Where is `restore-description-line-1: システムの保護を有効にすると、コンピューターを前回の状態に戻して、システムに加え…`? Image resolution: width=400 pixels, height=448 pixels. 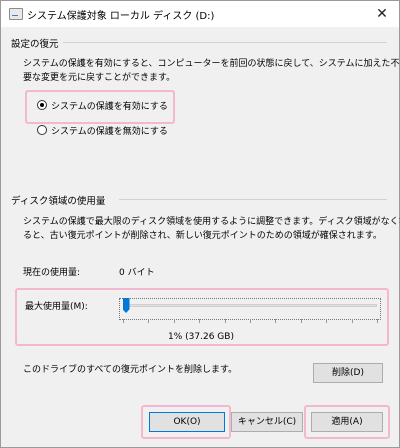 restore-description-line-1: システムの保護を有効にすると、コンピューターを前回の状態に戻して、システムに加え… is located at coordinates (211, 64).